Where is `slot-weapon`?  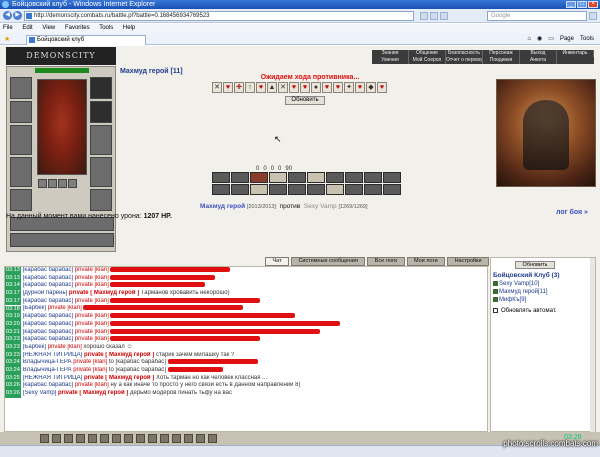 slot-weapon is located at coordinates (21, 140).